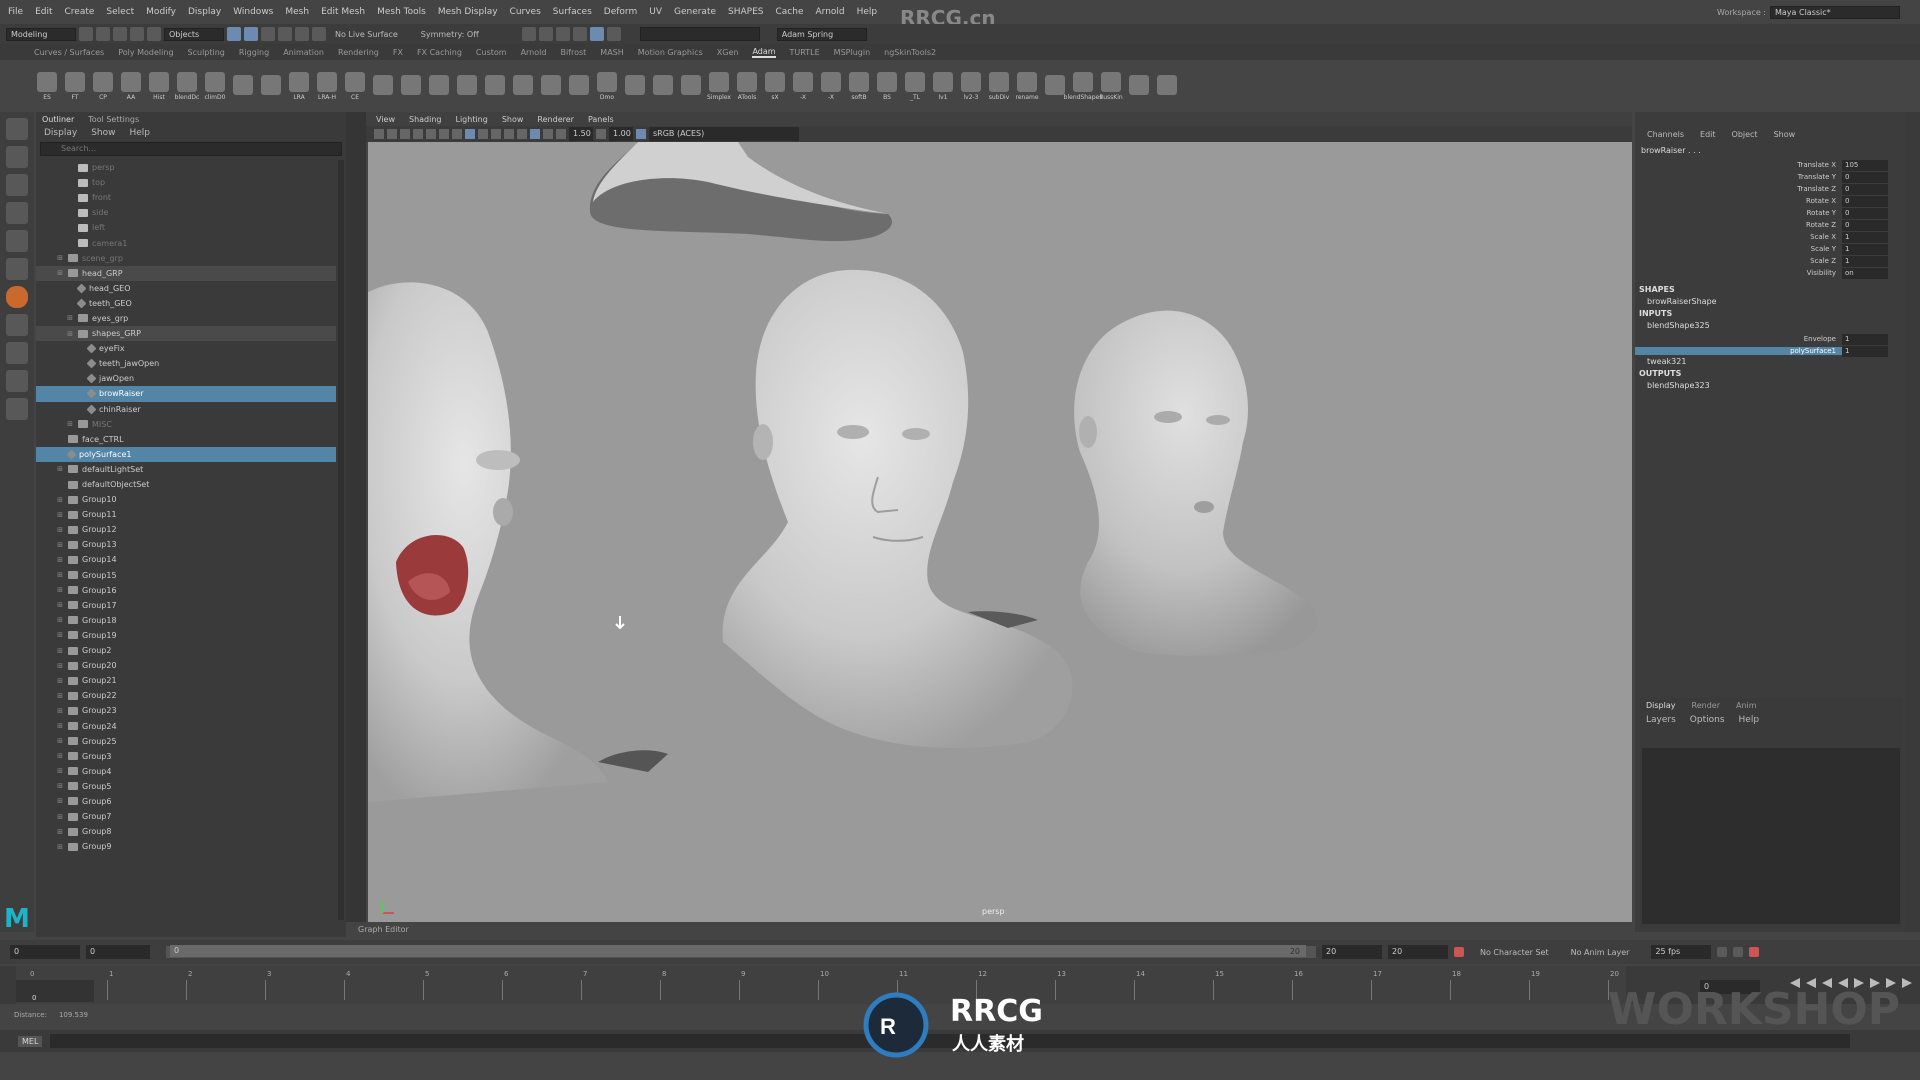 Image resolution: width=1920 pixels, height=1080 pixels. Describe the element at coordinates (186, 409) in the screenshot. I see `outliner-item: chinRaiser` at that location.